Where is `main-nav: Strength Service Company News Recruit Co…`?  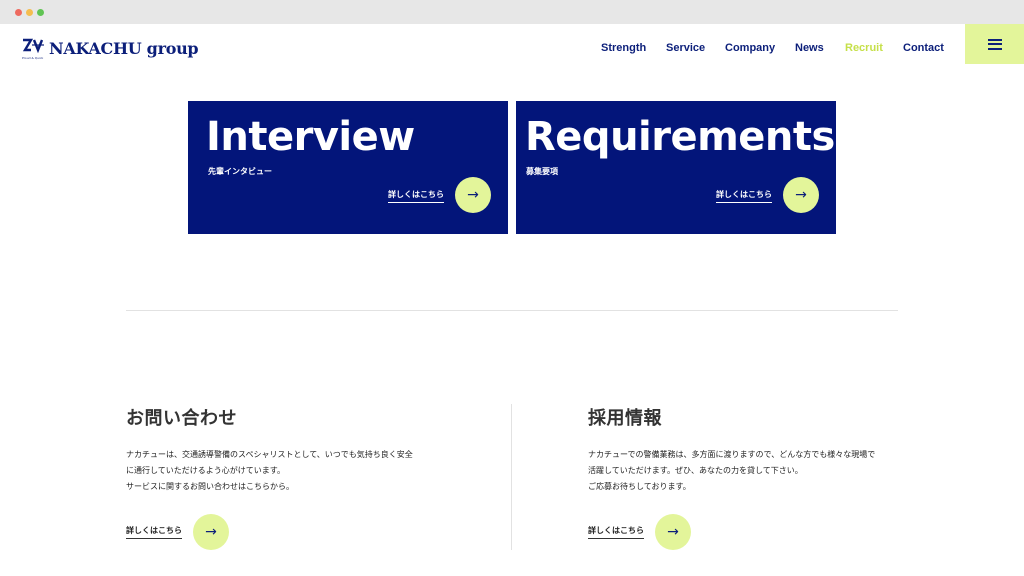
main-nav: Strength Service Company News Recruit Co… is located at coordinates (512, 49).